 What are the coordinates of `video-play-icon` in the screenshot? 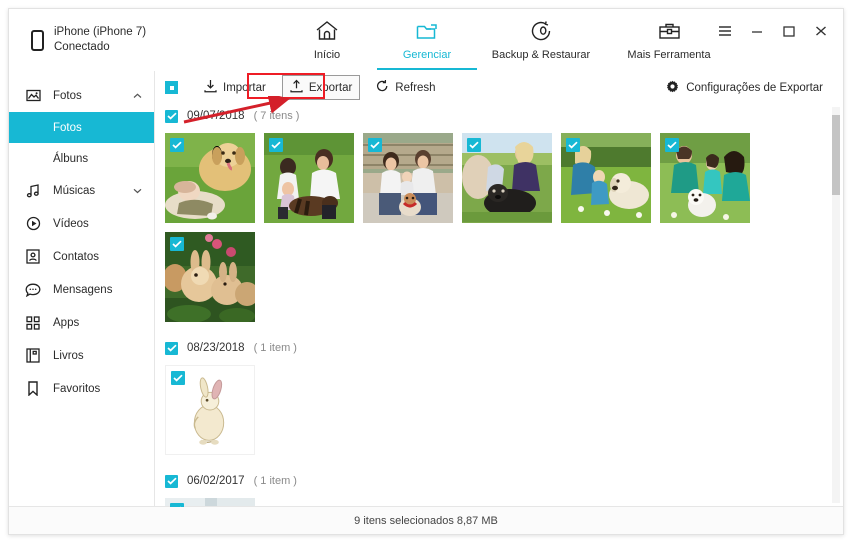 It's located at (33, 223).